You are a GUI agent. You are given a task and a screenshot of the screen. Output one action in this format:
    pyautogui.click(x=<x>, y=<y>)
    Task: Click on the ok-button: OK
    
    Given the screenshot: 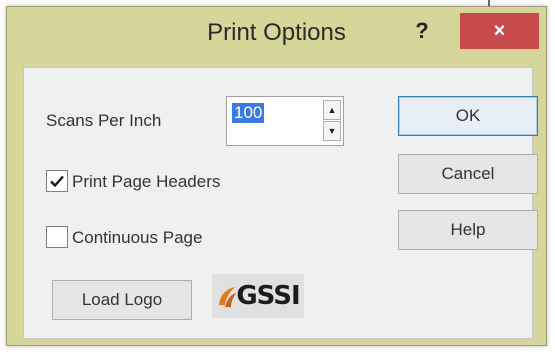 What is the action you would take?
    pyautogui.click(x=468, y=116)
    